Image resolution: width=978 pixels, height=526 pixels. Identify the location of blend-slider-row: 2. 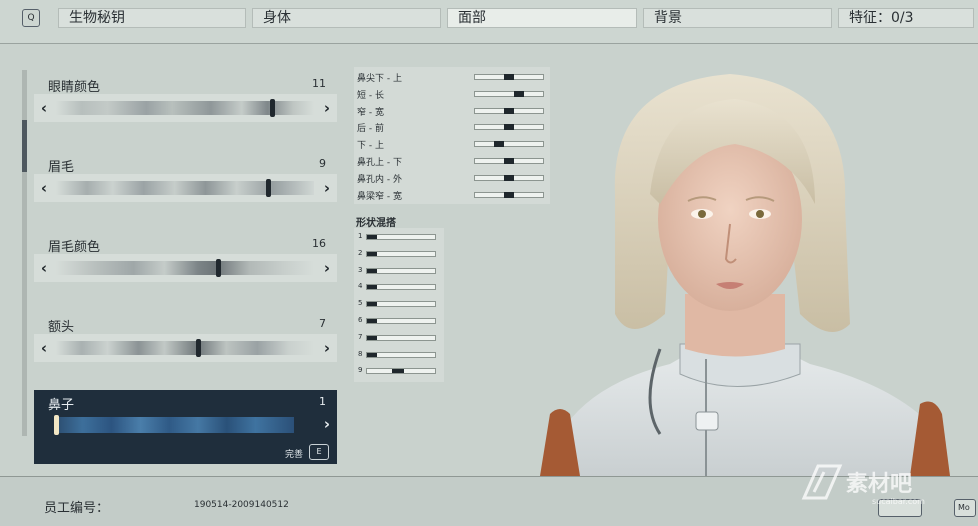
(399, 254).